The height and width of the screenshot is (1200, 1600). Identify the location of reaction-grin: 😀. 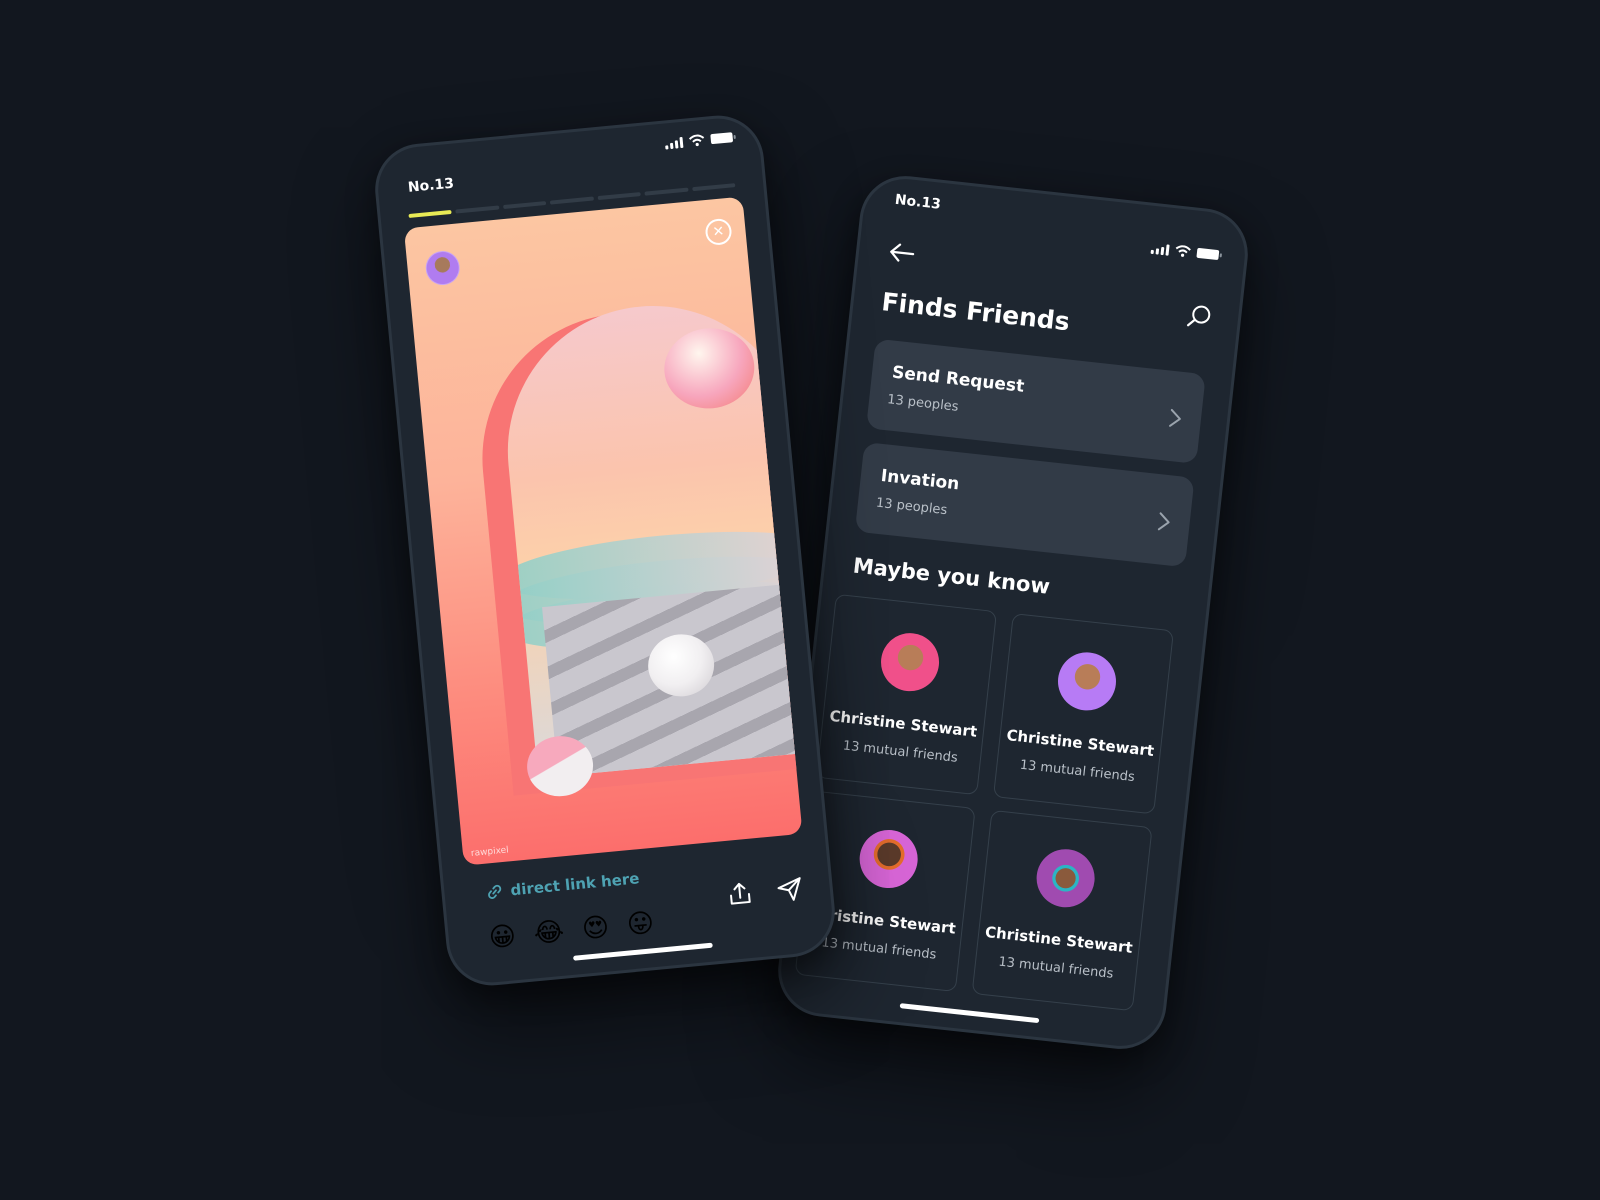
(503, 937).